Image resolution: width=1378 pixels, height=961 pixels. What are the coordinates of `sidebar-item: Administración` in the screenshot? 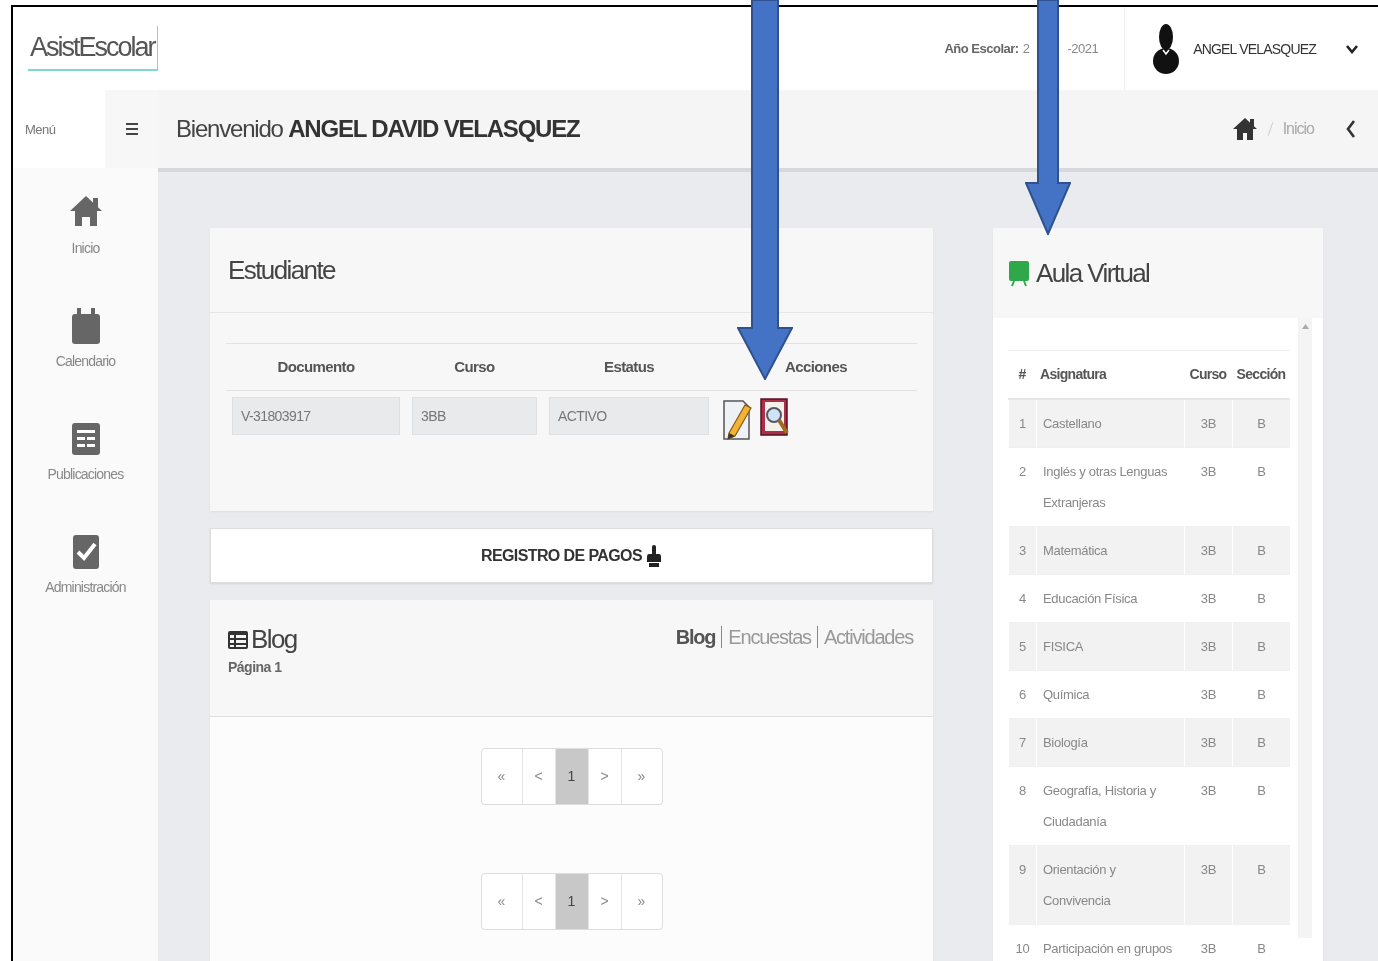 It's located at (85, 563).